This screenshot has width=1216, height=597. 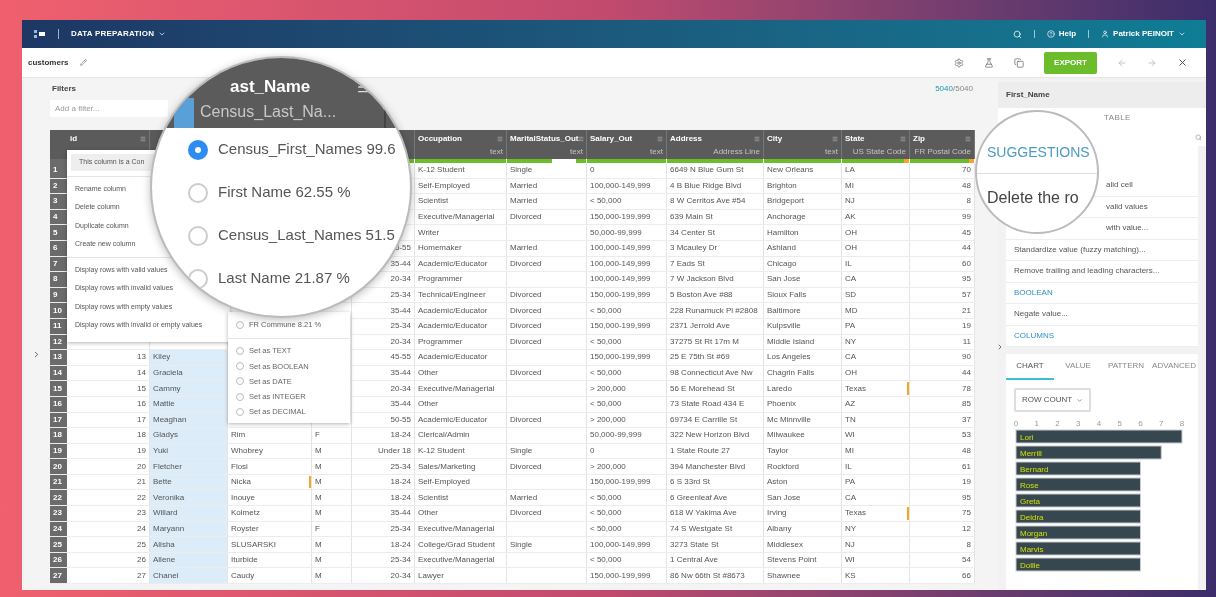 What do you see at coordinates (141, 419) in the screenshot?
I see `table-cell: 17` at bounding box center [141, 419].